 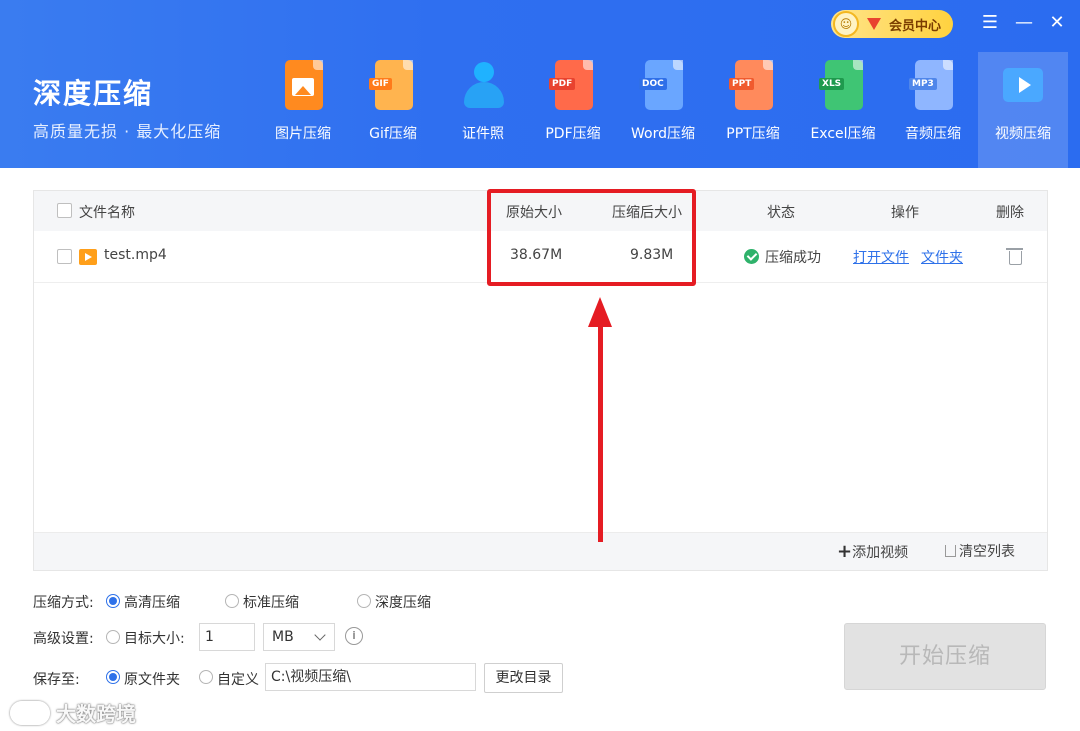 I want to click on video-file-icon, so click(x=88, y=257).